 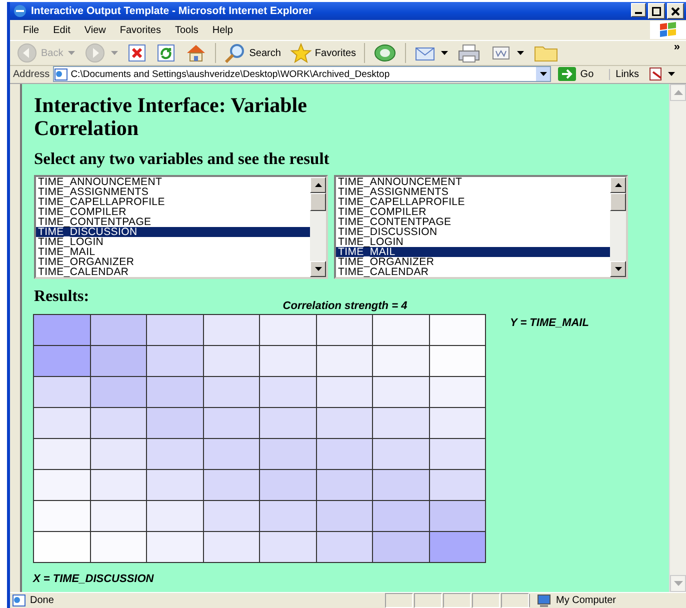 I want to click on axis-label: Y = TIME_MAIL, so click(x=549, y=324).